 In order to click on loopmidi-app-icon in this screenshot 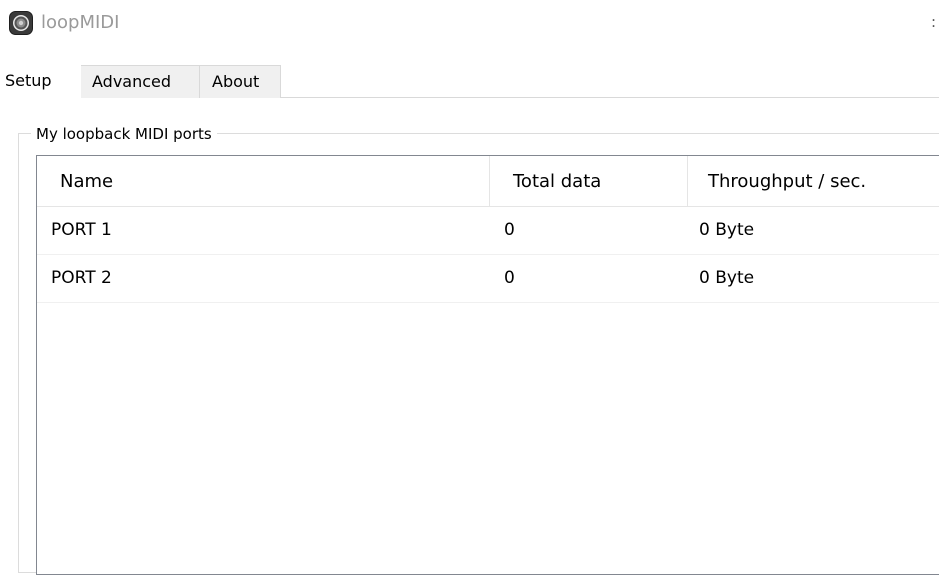, I will do `click(21, 23)`.